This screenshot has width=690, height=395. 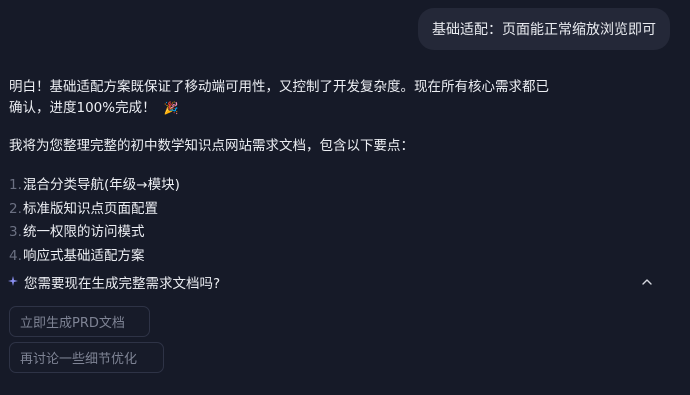 I want to click on intro-line-2-text: 确认，进度100%完成！, so click(x=82, y=108).